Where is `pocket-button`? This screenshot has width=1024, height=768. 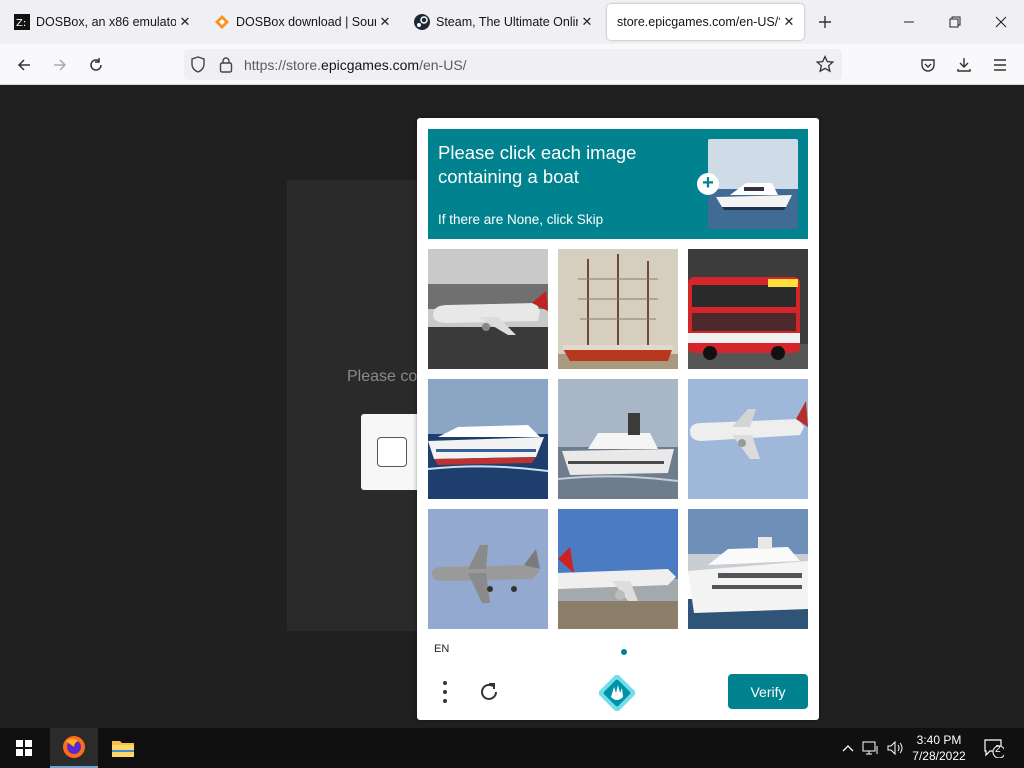 pocket-button is located at coordinates (928, 65).